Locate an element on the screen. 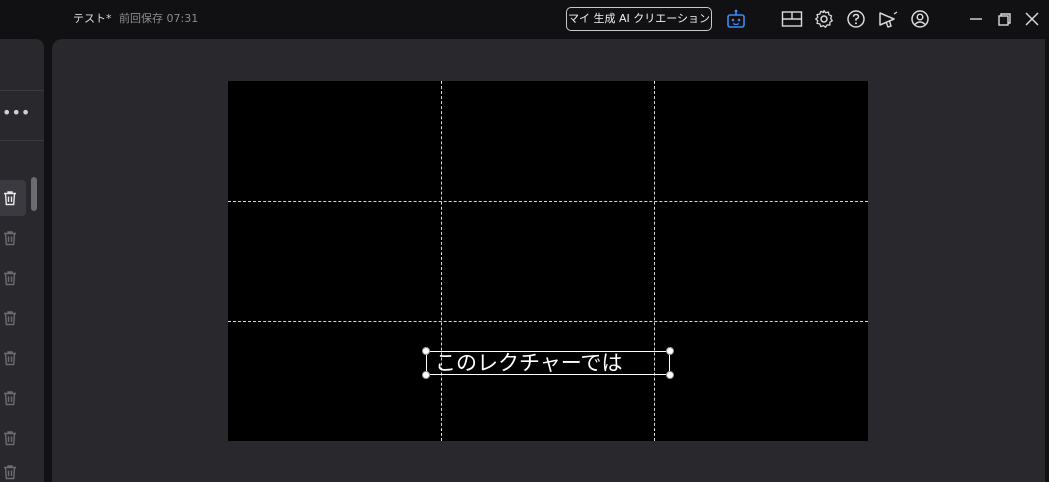 The image size is (1049, 482). account-icon is located at coordinates (920, 19).